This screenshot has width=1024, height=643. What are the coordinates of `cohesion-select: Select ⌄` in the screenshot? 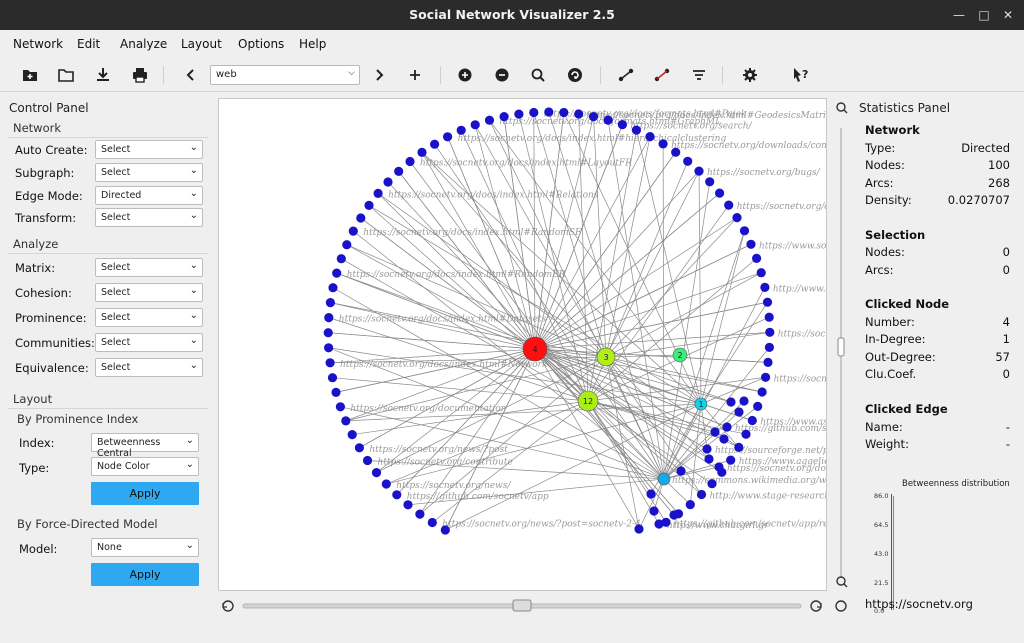 It's located at (149, 292).